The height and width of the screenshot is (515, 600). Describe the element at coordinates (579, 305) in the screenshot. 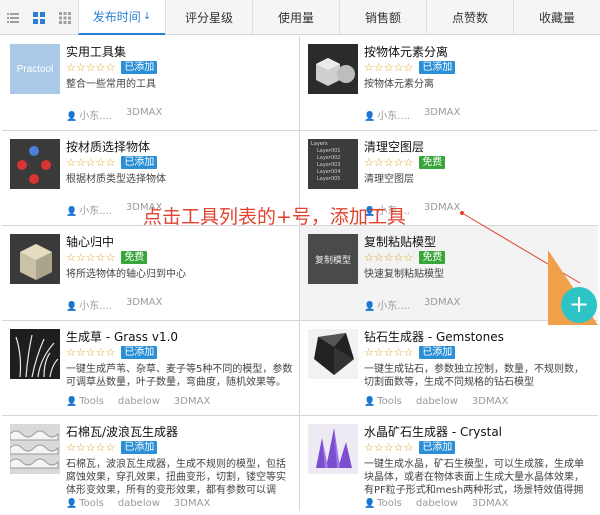

I see `add-tool-button: +` at that location.